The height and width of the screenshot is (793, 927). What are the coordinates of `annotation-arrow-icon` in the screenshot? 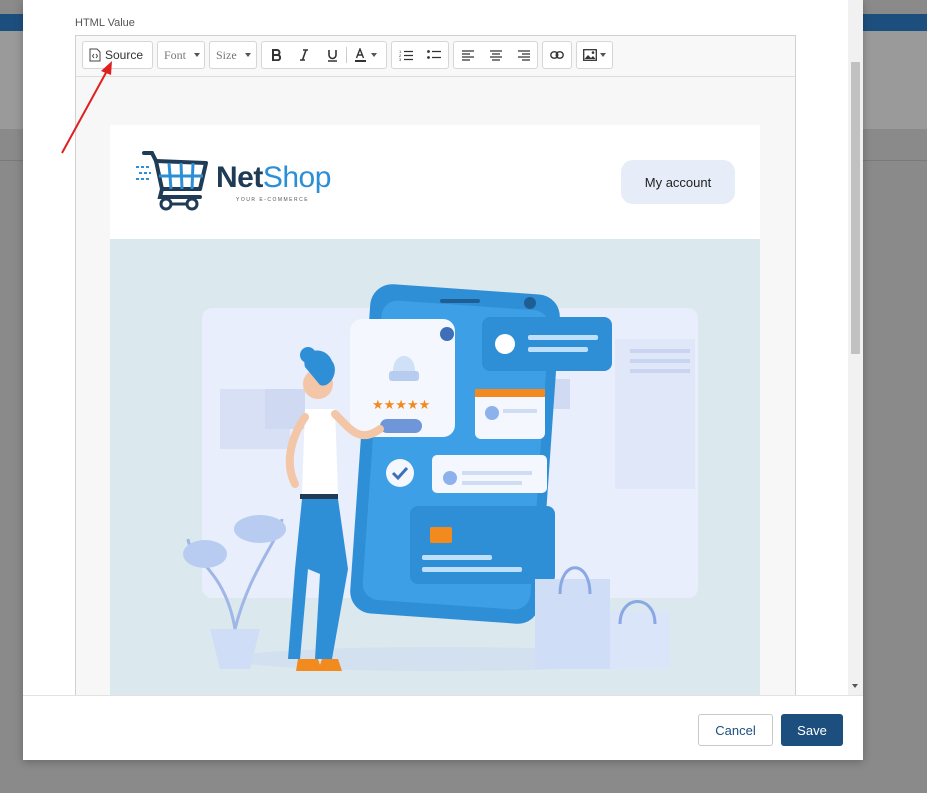 It's located at (86, 107).